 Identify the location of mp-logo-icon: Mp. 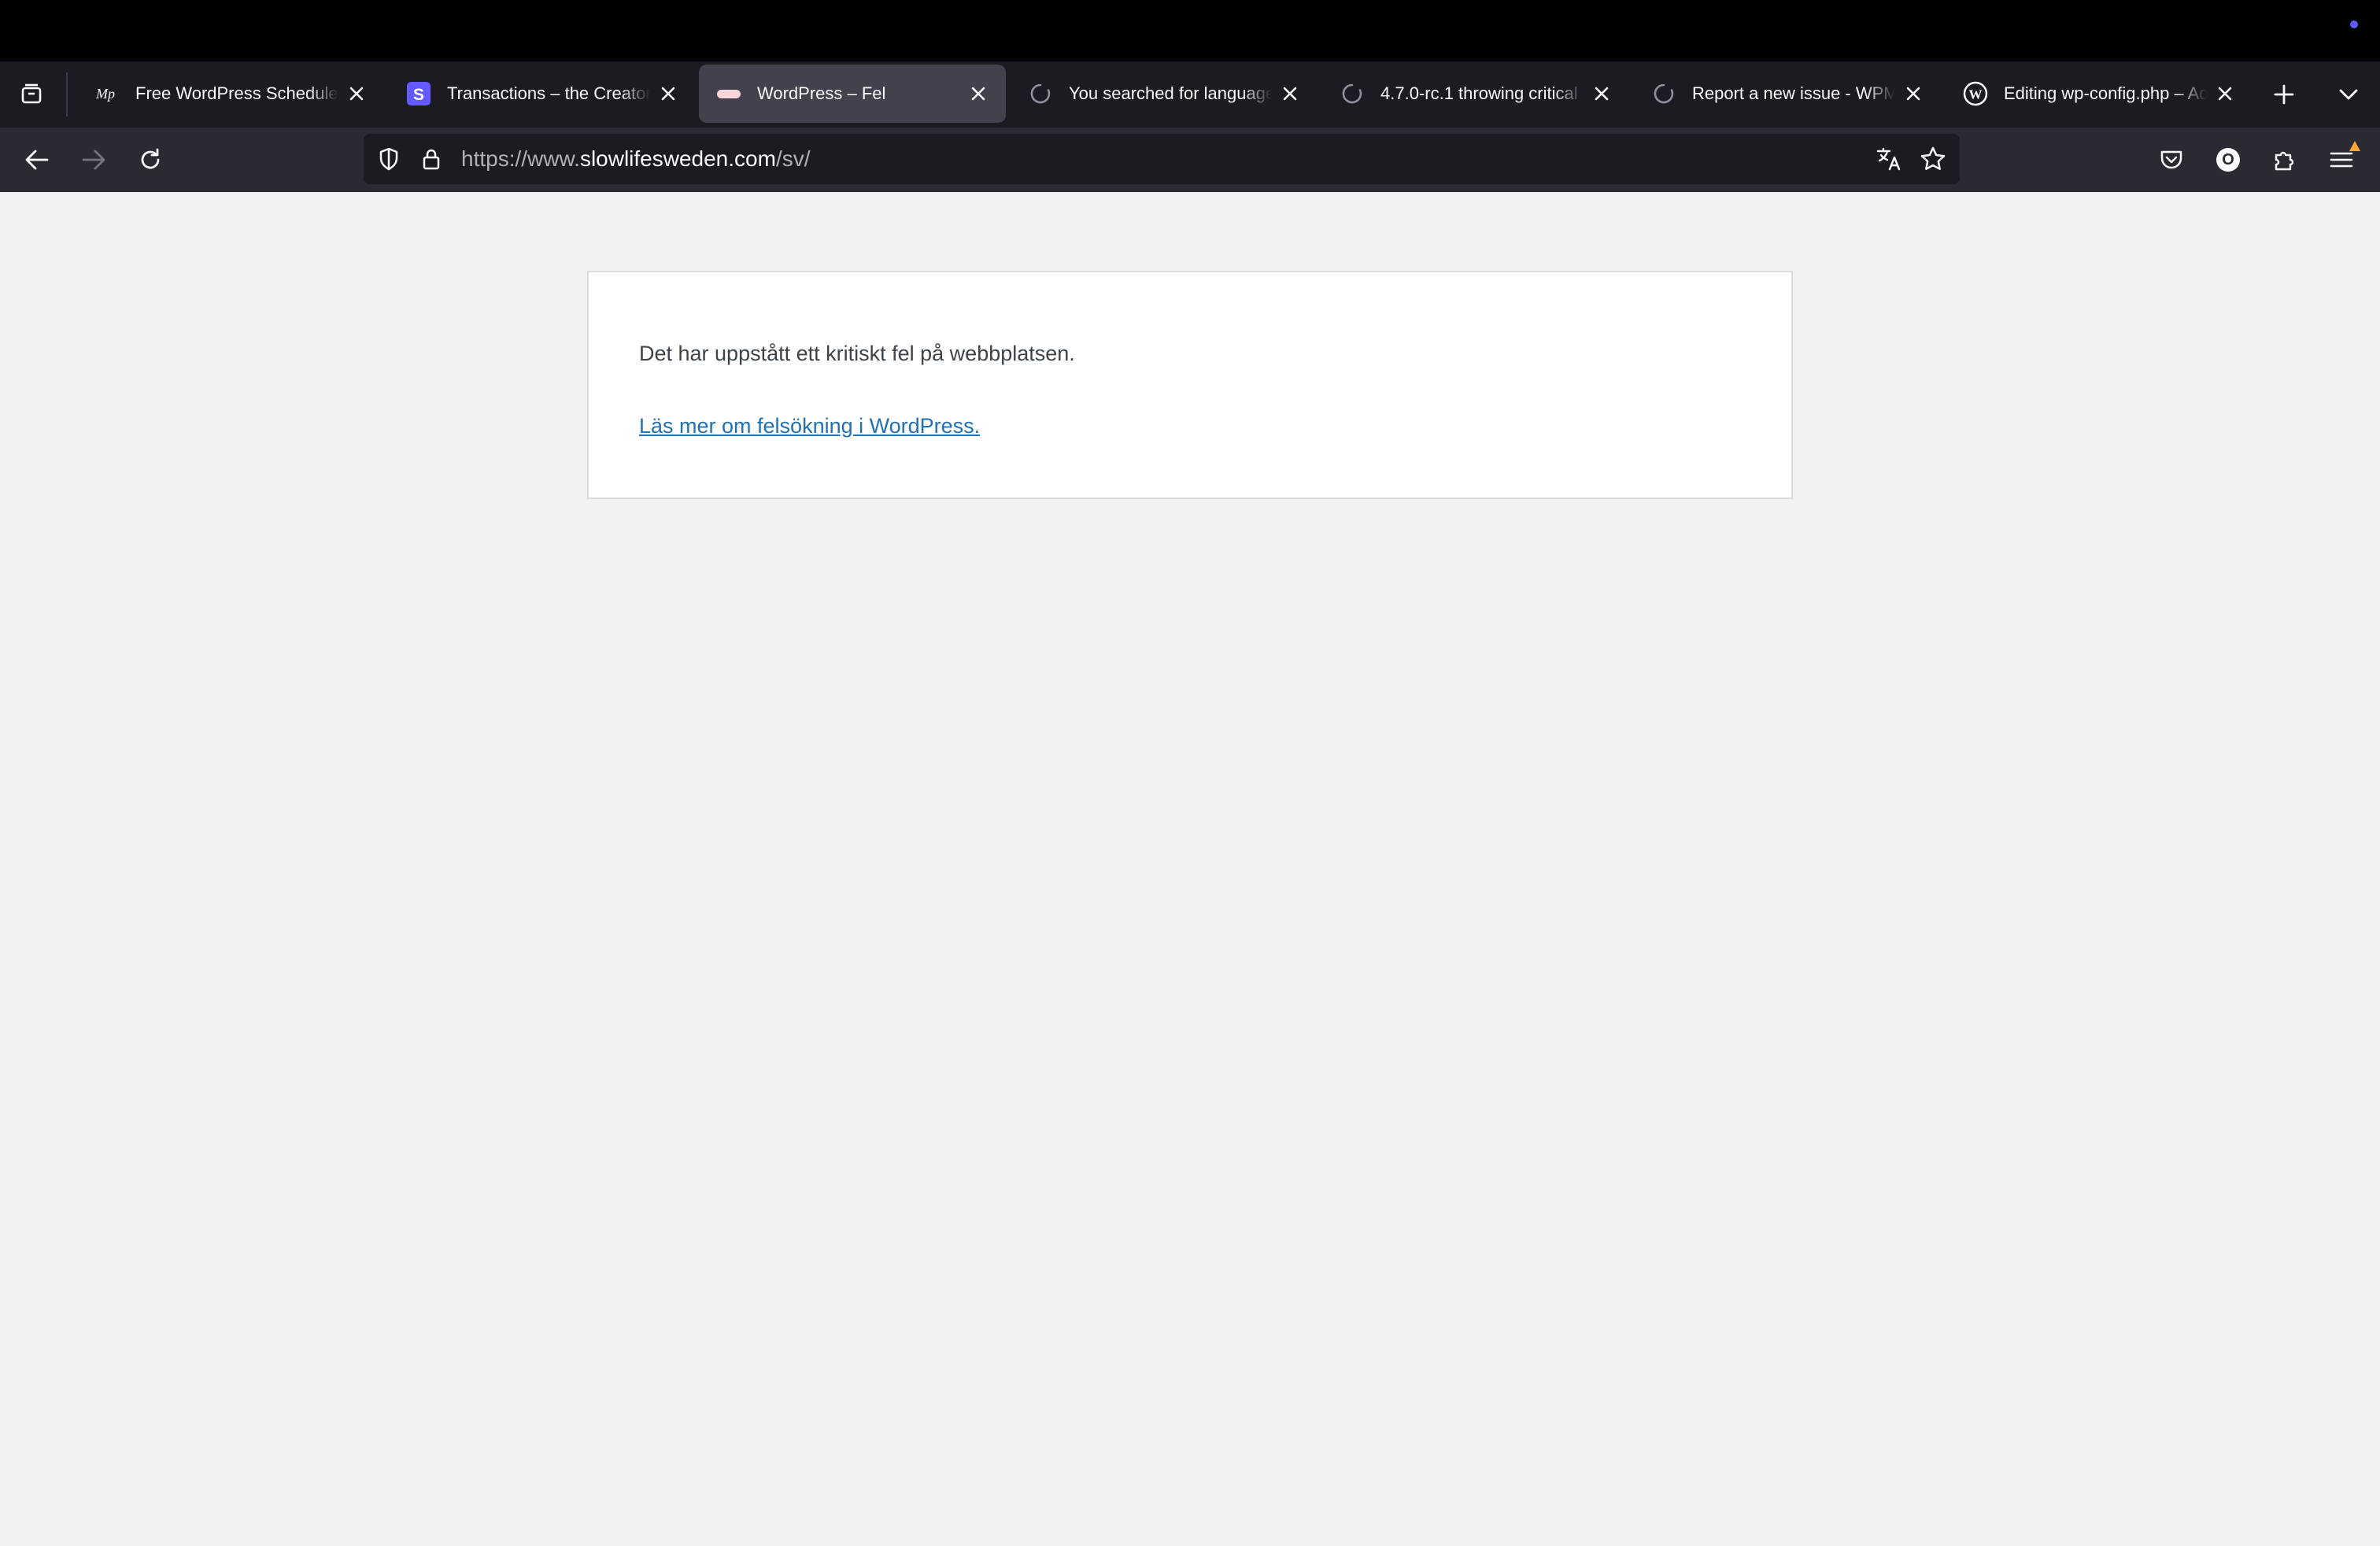
(107, 94).